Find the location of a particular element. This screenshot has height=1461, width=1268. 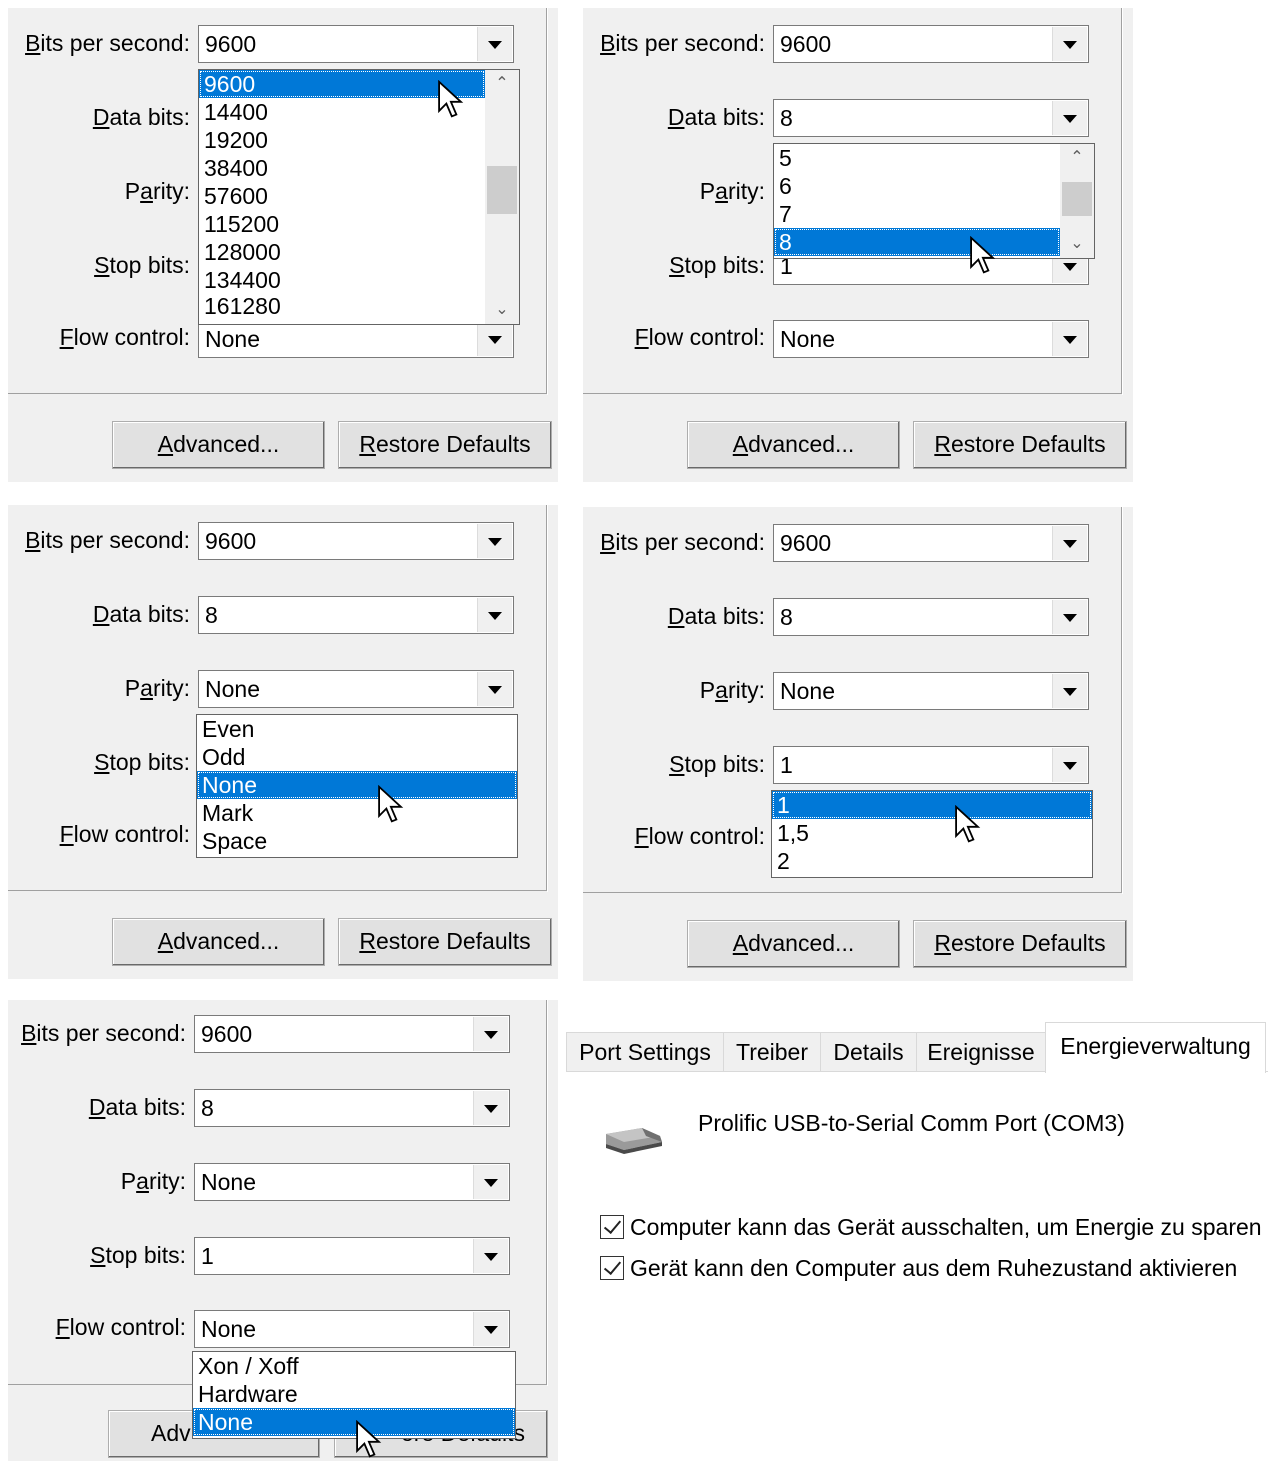

dropdown-option: 6 is located at coordinates (934, 186).